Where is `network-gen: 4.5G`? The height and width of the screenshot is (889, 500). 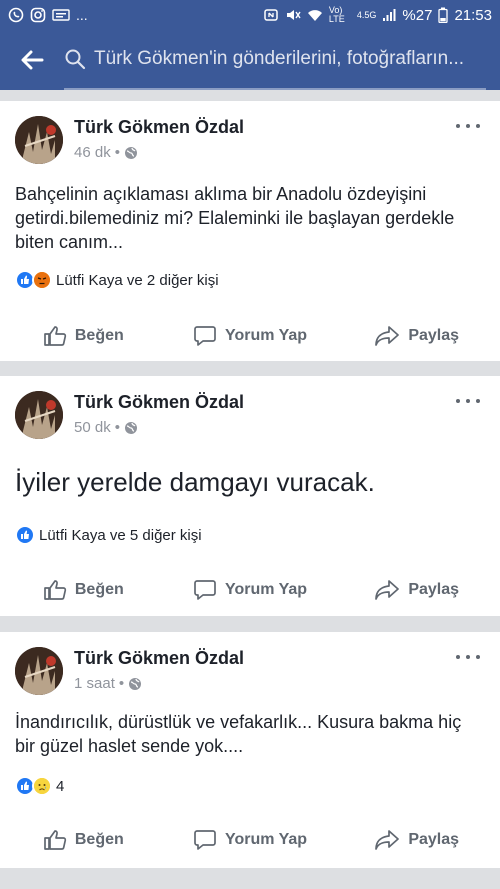
network-gen: 4.5G is located at coordinates (366, 15).